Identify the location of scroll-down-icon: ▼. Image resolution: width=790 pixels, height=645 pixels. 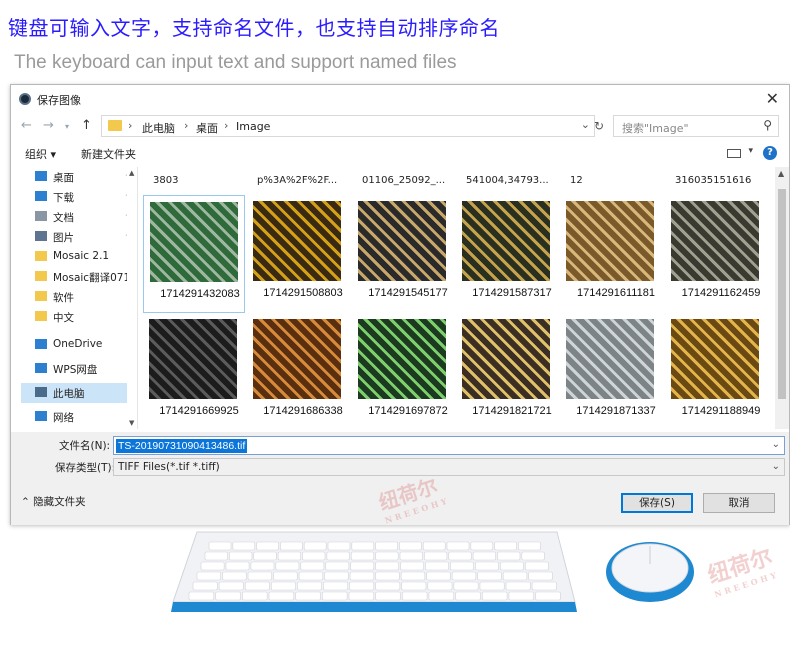
(131, 423).